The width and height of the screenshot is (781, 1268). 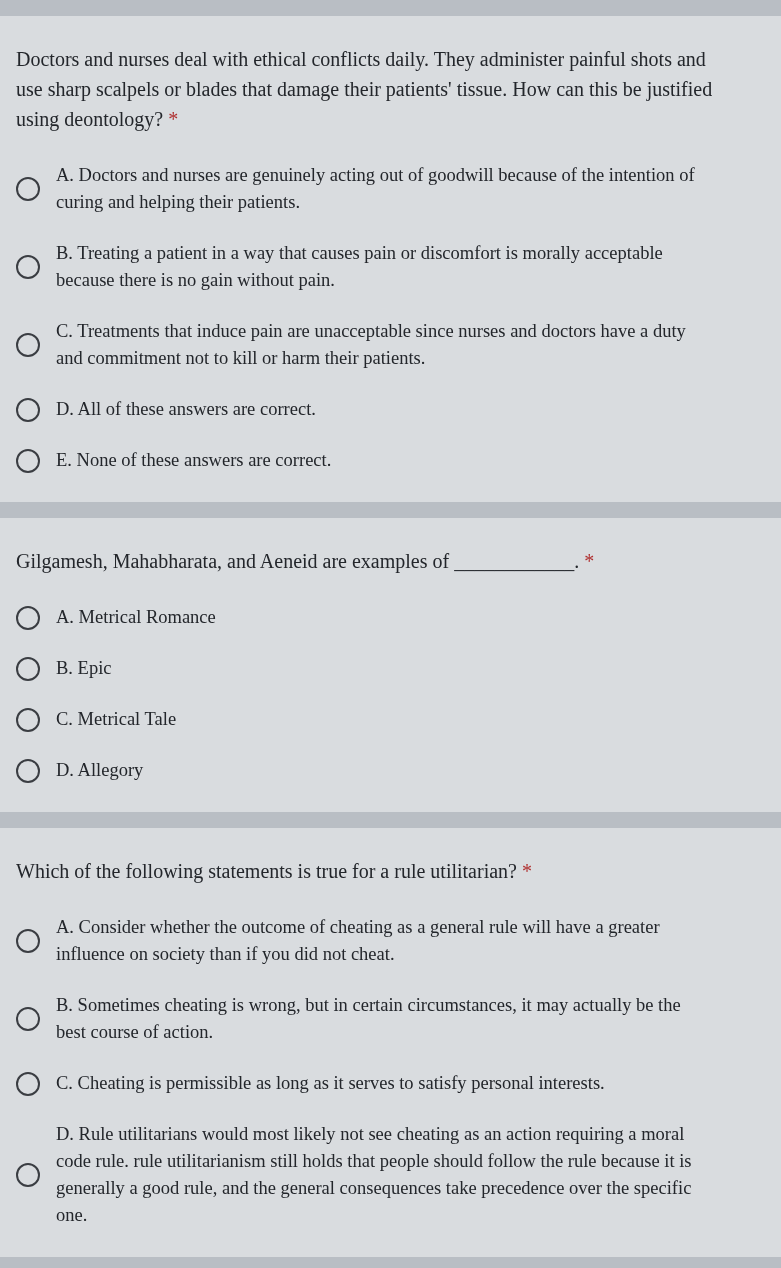 What do you see at coordinates (117, 719) in the screenshot?
I see `option-label: C. Metrical Tale` at bounding box center [117, 719].